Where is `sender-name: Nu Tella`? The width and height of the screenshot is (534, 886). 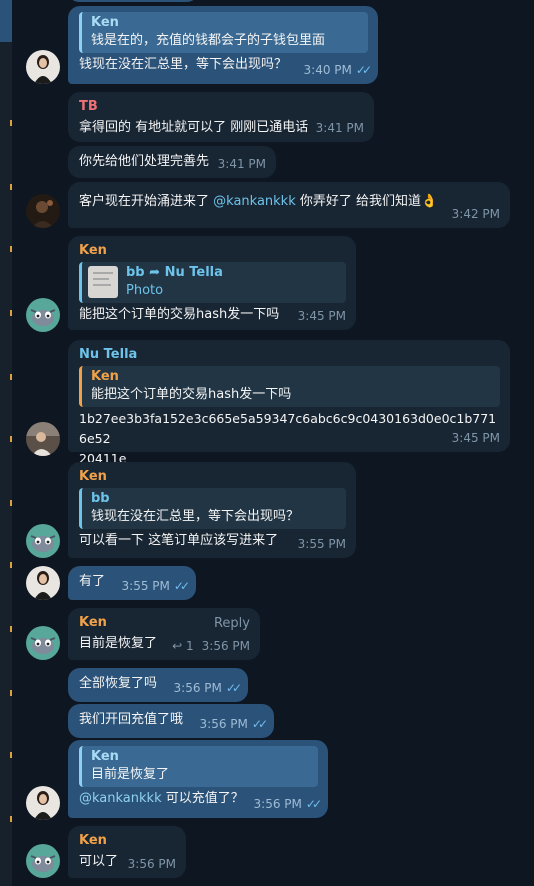
sender-name: Nu Tella is located at coordinates (289, 355).